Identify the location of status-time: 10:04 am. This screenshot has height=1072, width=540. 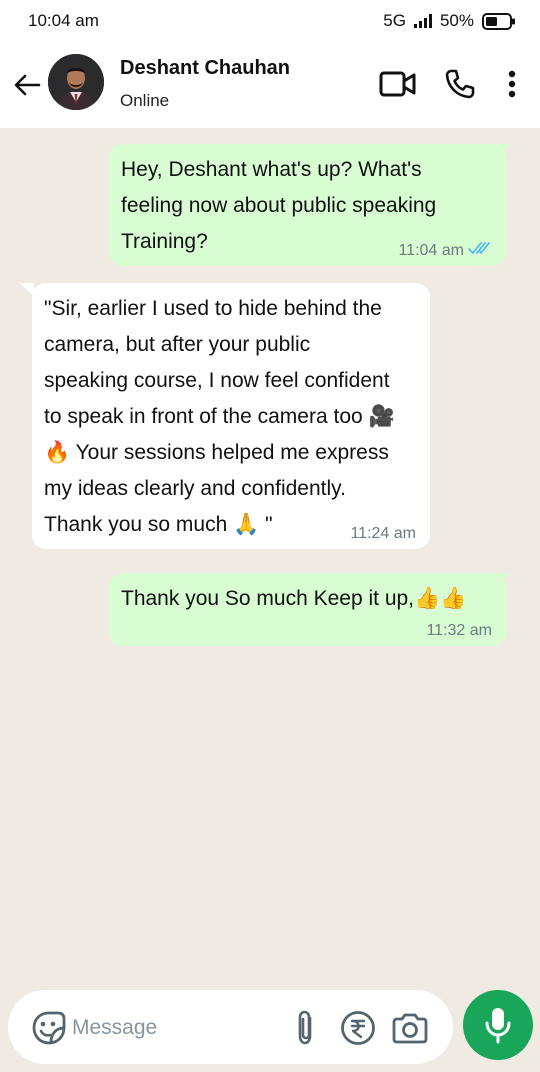
(63, 20).